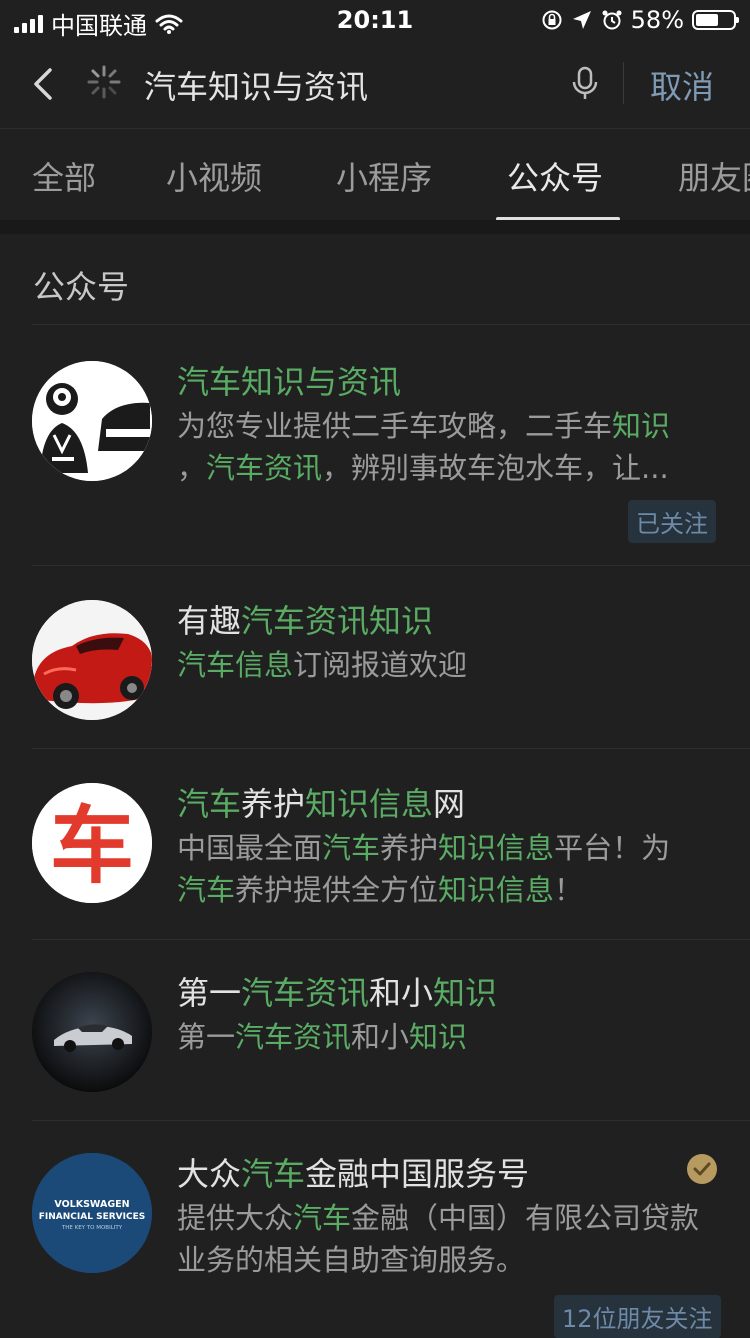  I want to click on friends-follow-badge: 12位朋友关注, so click(637, 1316).